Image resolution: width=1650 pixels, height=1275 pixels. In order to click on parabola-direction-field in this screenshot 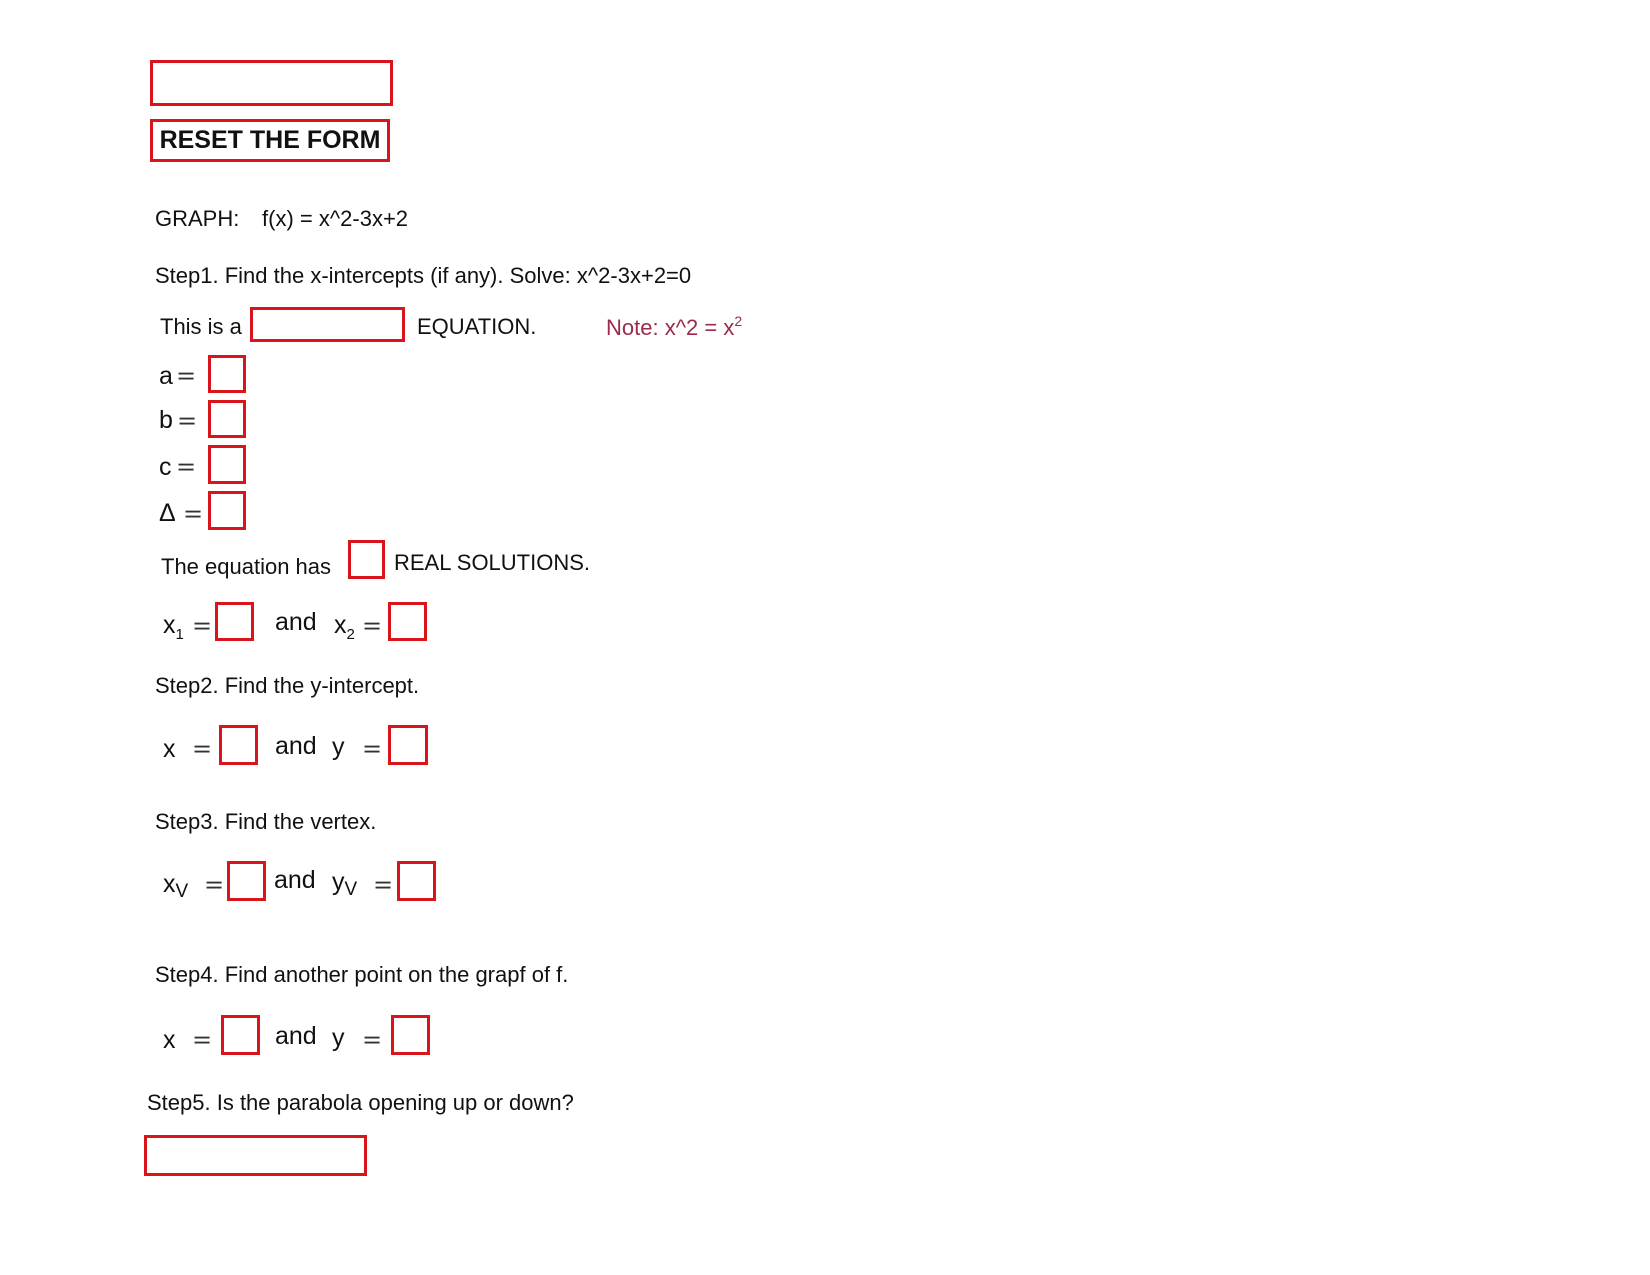, I will do `click(255, 1155)`.